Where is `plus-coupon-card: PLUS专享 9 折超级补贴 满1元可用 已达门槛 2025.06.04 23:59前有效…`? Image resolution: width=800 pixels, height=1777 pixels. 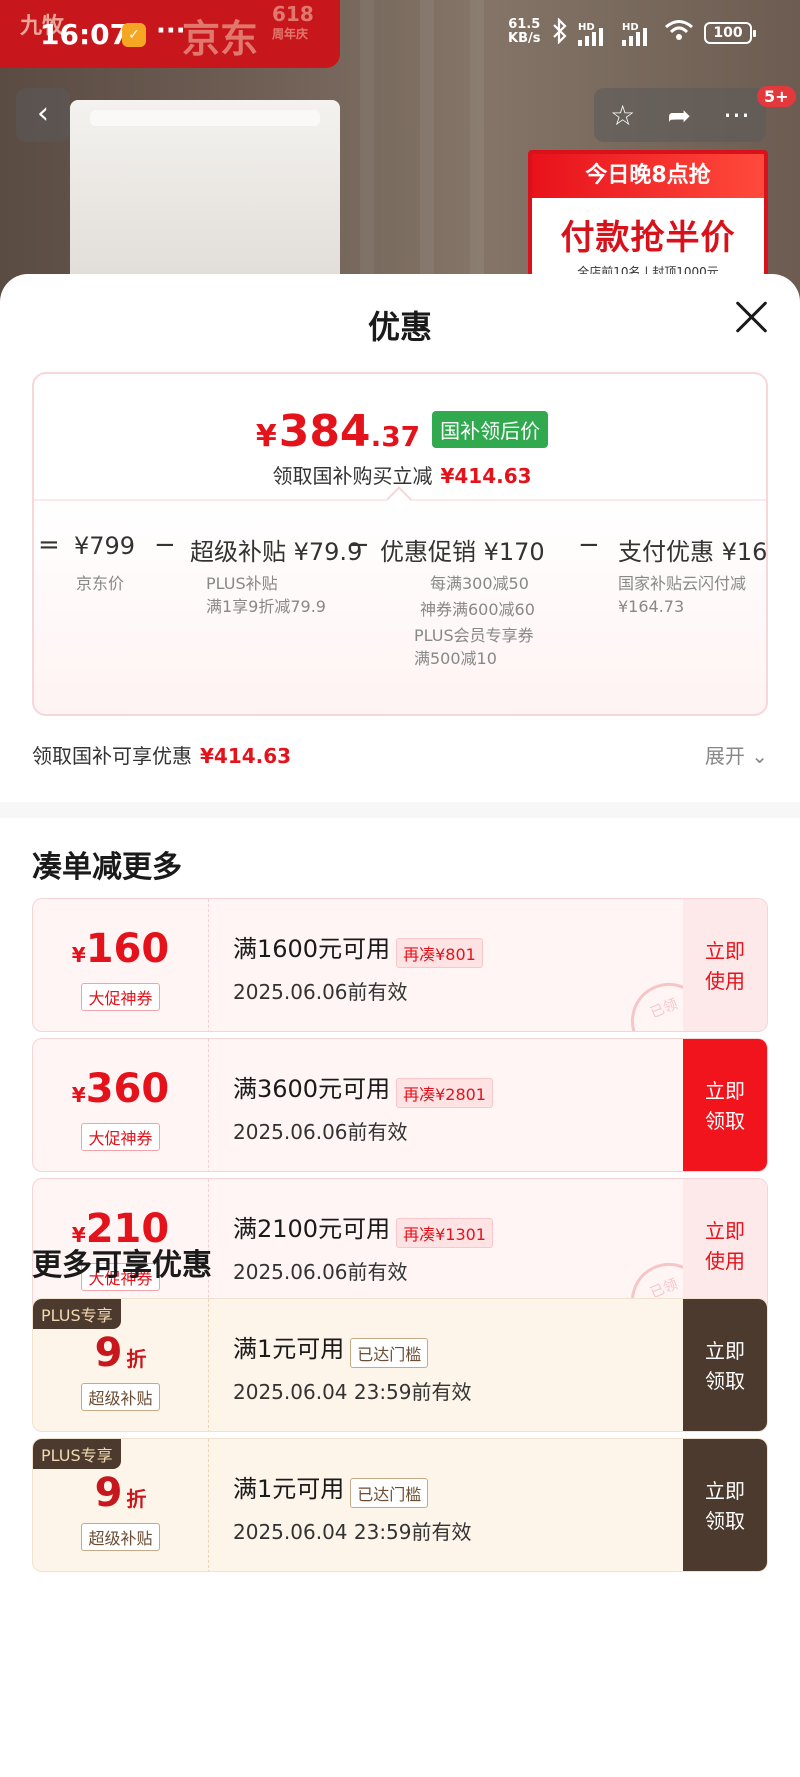 plus-coupon-card: PLUS专享 9 折超级补贴 满1元可用 已达门槛 2025.06.04 23:59前有效… is located at coordinates (400, 1505).